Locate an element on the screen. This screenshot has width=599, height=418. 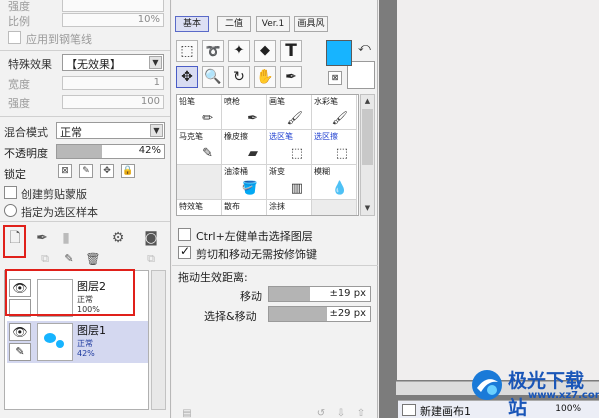
ratio-value: 10% is located at coordinates (148, 19).